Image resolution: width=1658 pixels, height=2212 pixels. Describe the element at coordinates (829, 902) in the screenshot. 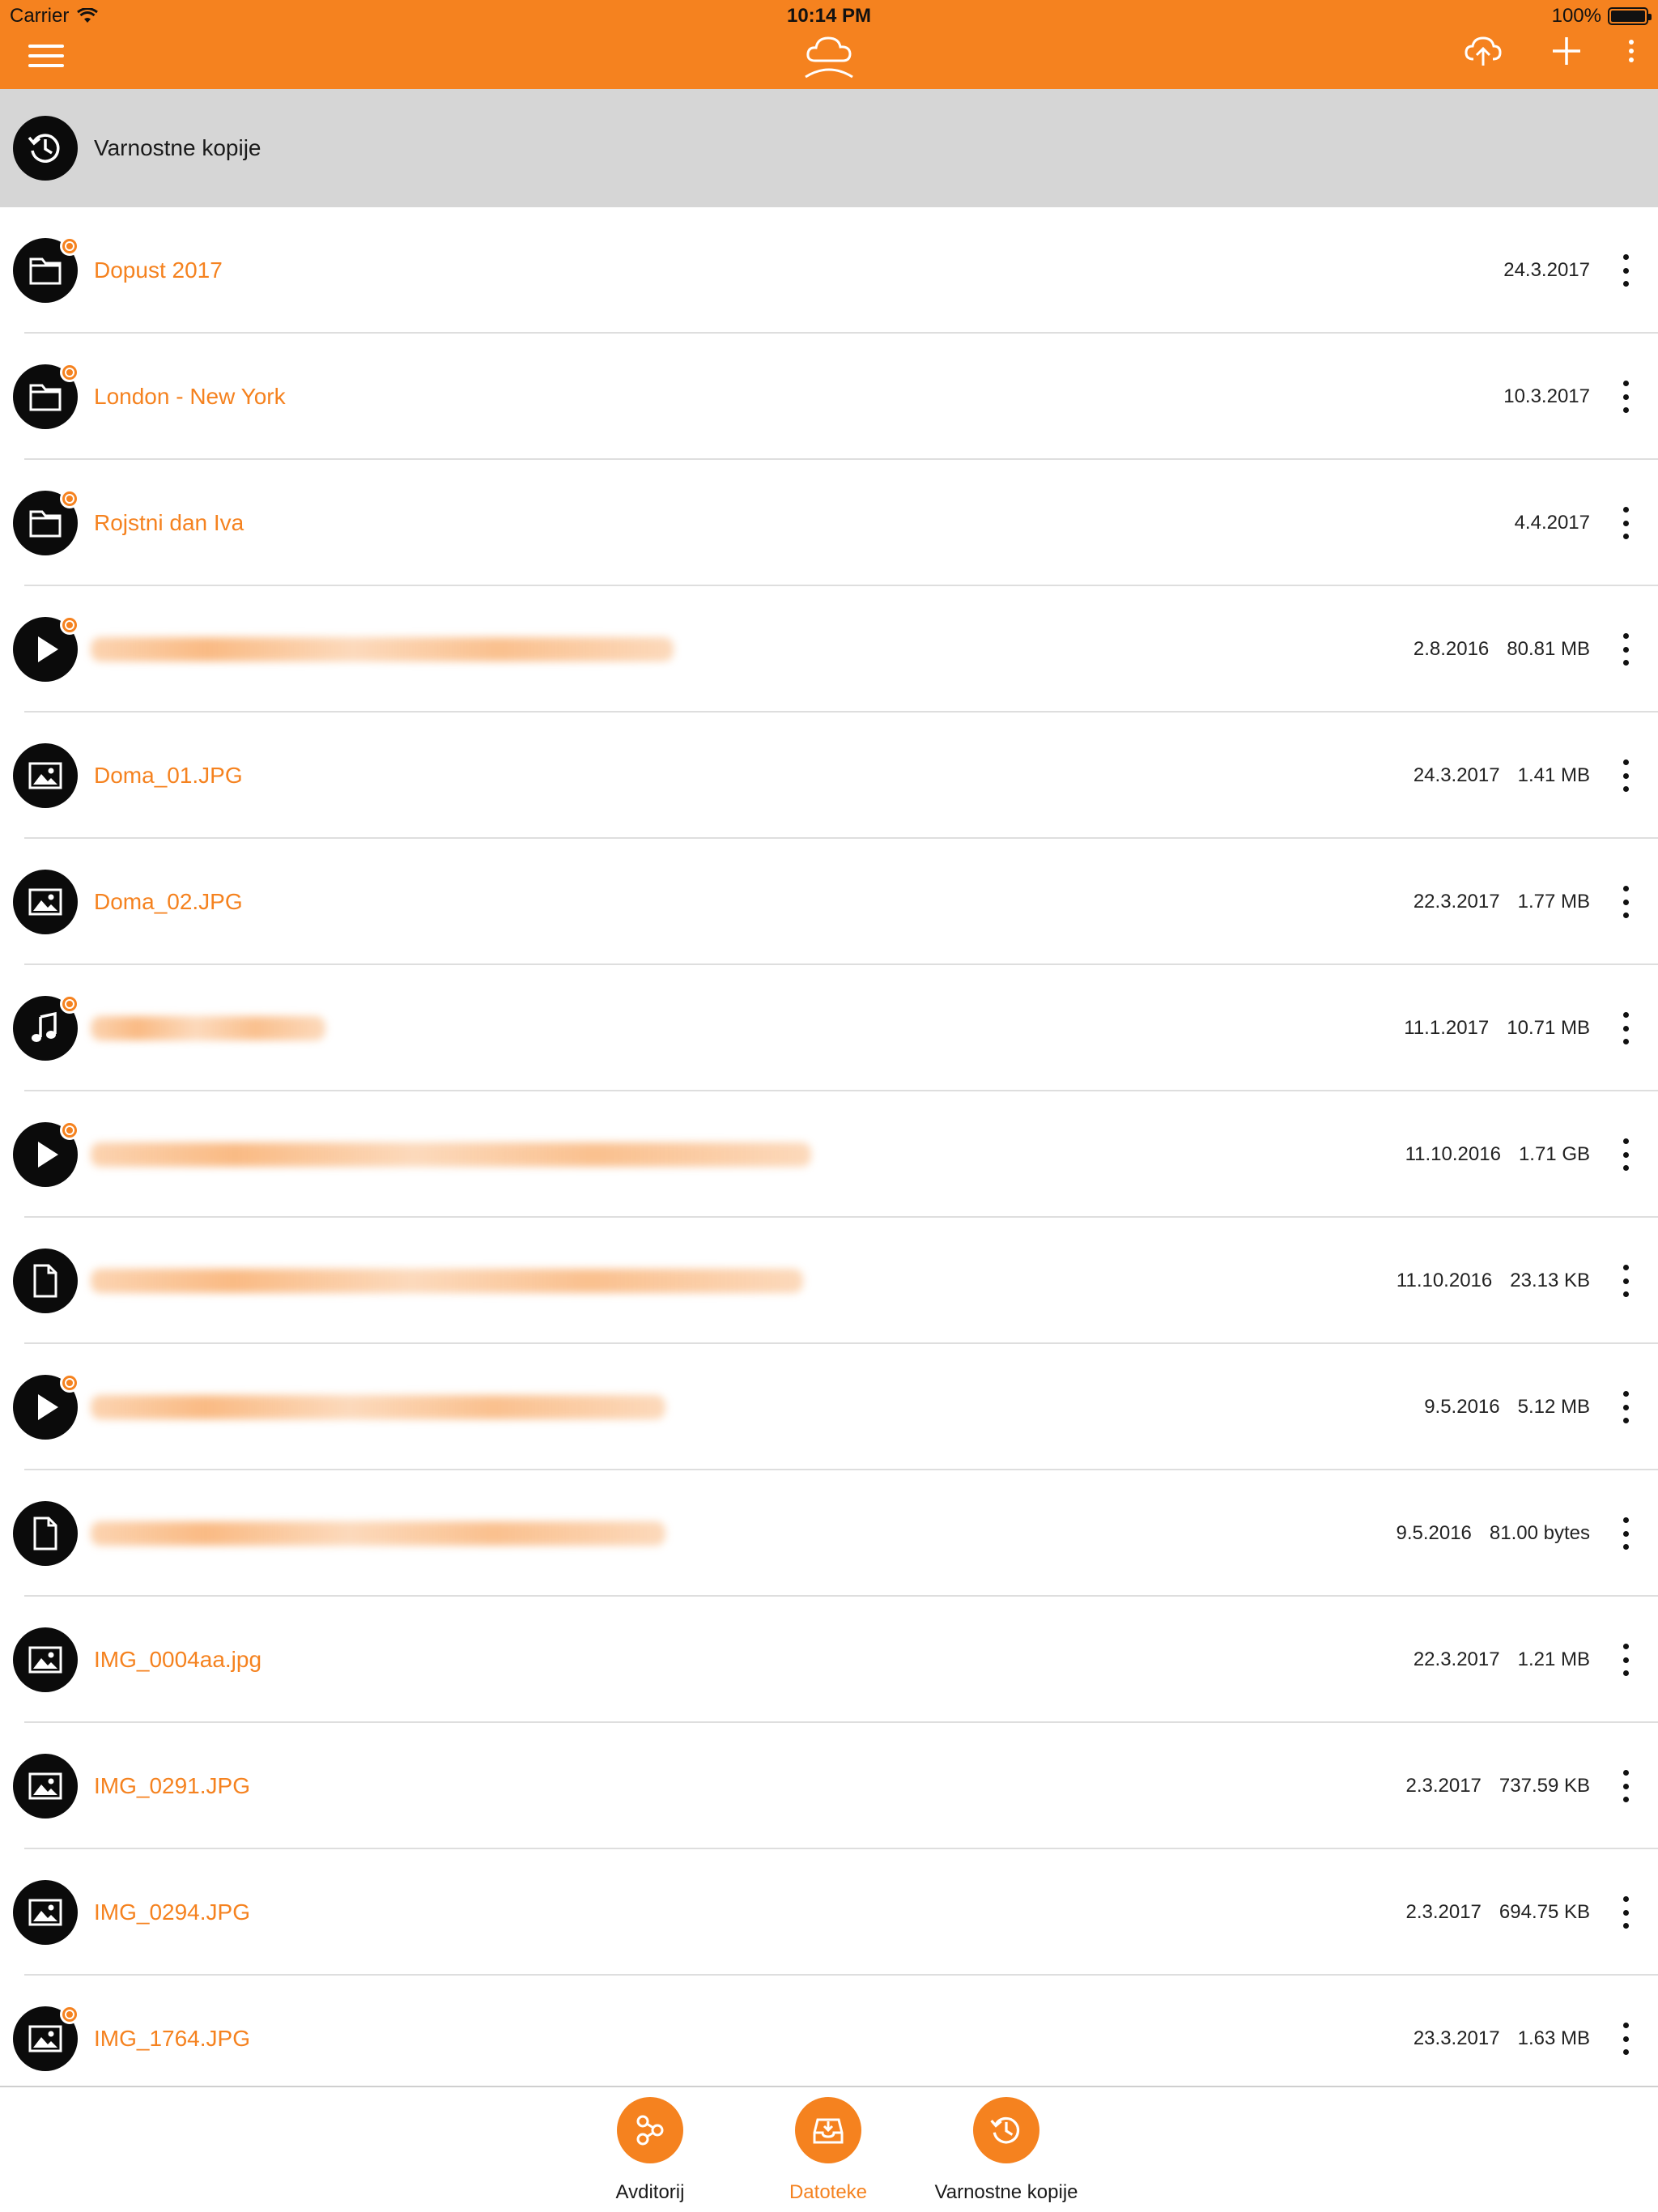

I see `file-row: Doma_02.JPG 22.3.2017 1.77 MB` at that location.